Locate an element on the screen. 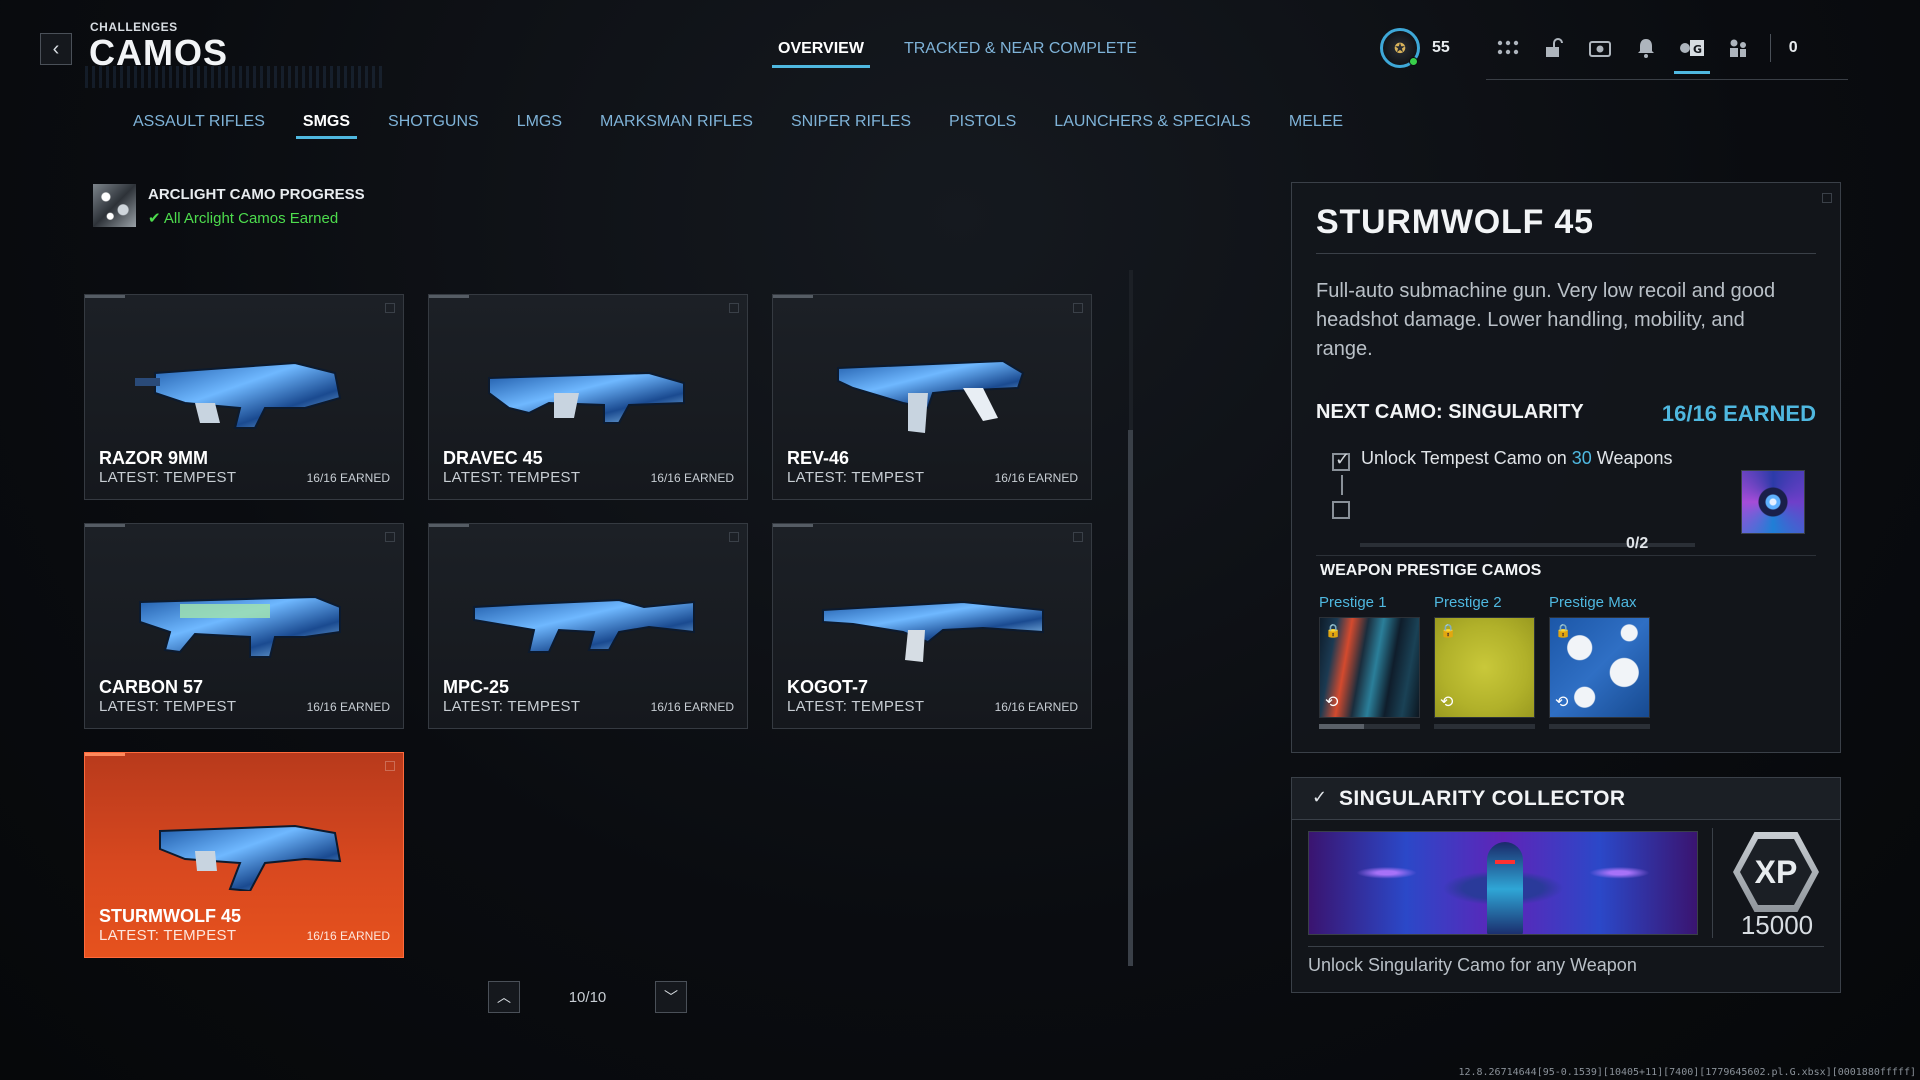 The height and width of the screenshot is (1080, 1920). requirement-checkbox-unchecked is located at coordinates (1341, 510).